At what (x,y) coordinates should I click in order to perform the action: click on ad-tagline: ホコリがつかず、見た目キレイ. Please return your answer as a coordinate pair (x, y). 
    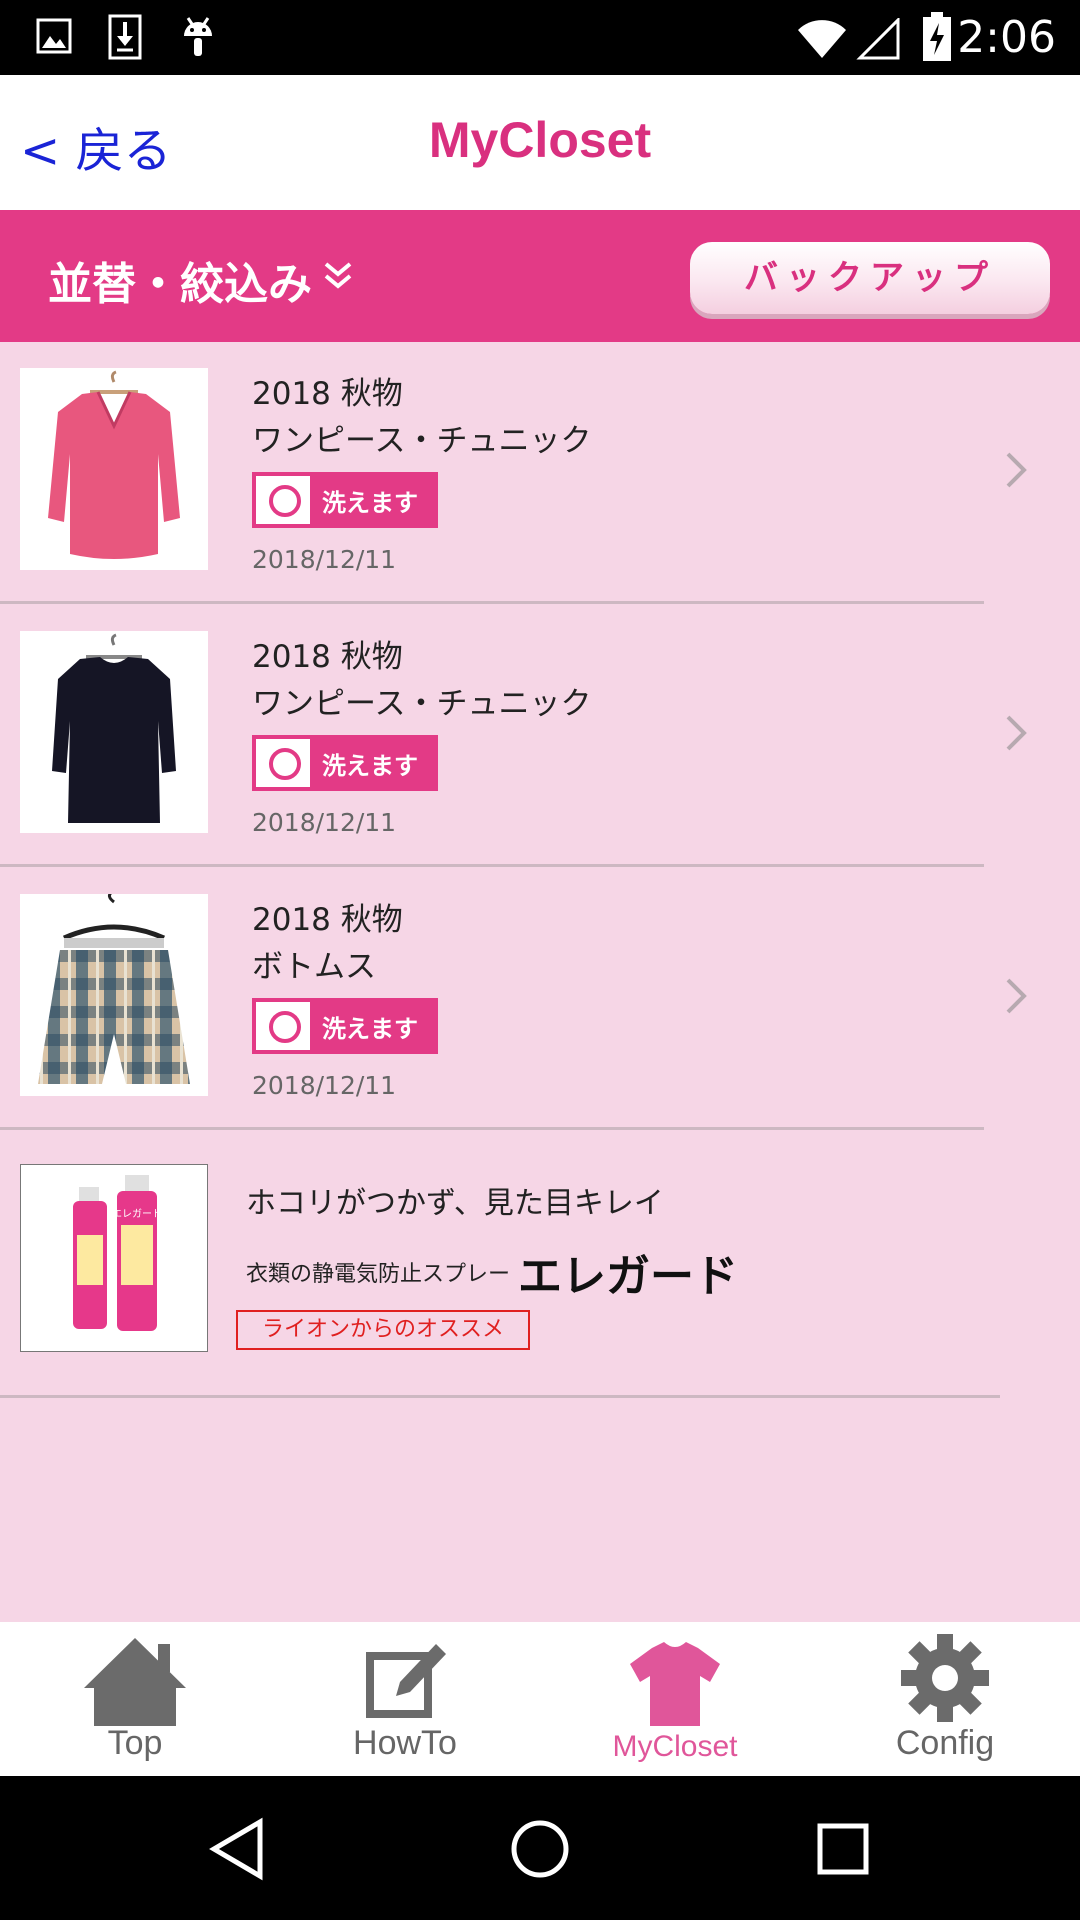
    Looking at the image, I should click on (455, 1203).